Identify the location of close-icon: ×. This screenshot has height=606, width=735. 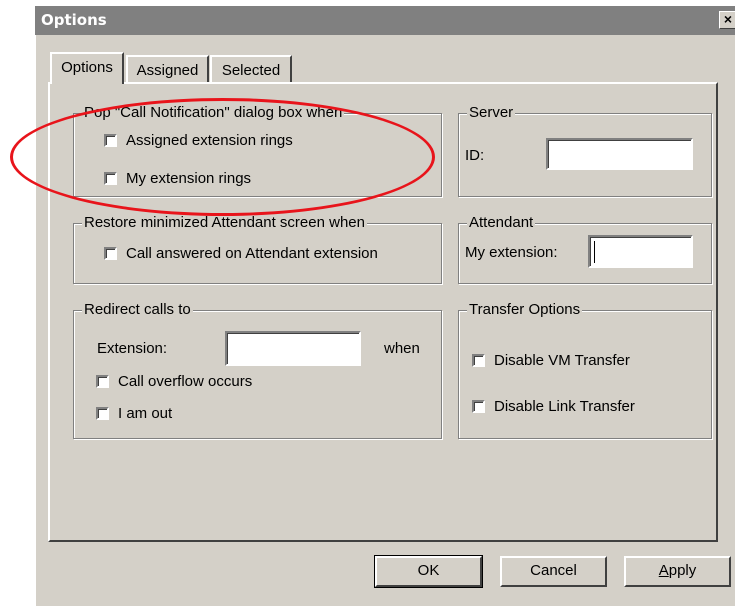
(728, 19).